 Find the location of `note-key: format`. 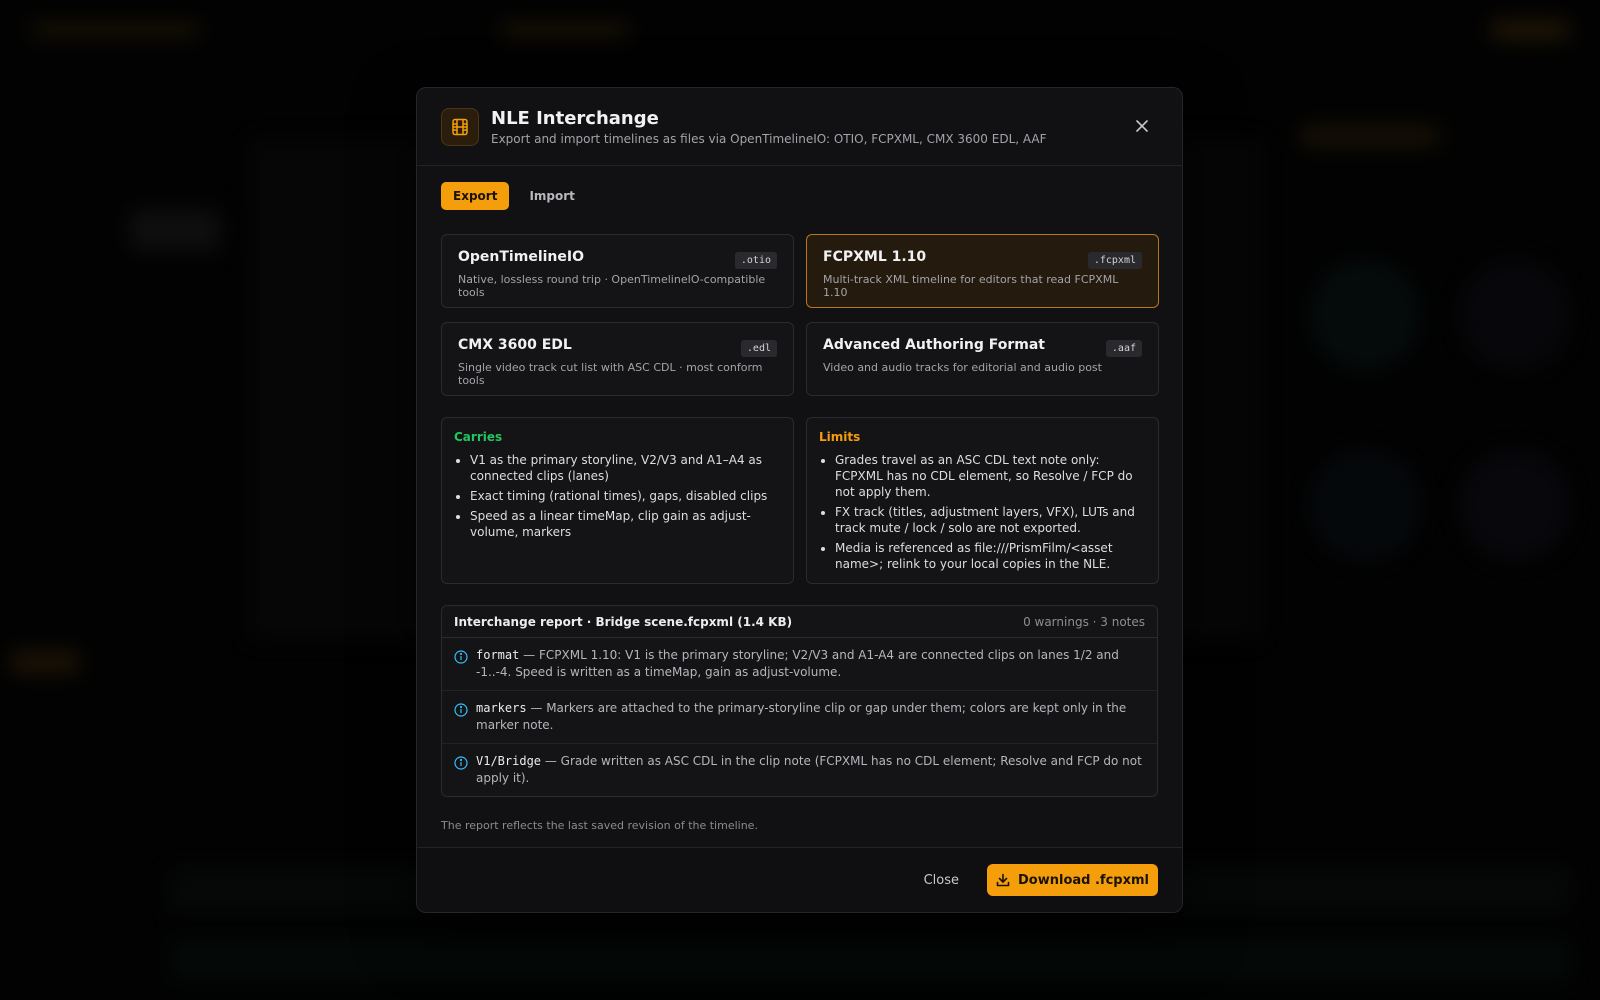

note-key: format is located at coordinates (498, 655).